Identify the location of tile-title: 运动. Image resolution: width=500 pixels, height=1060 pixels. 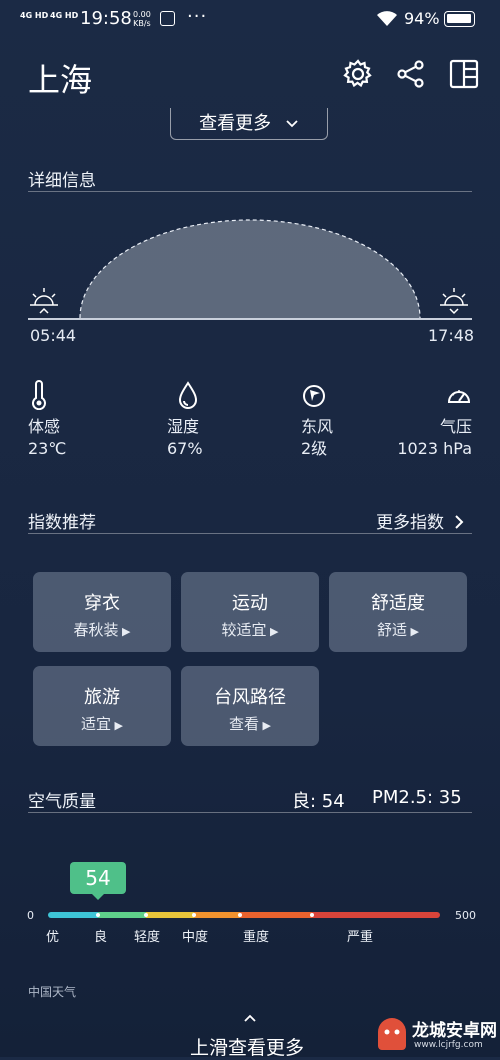
(250, 603).